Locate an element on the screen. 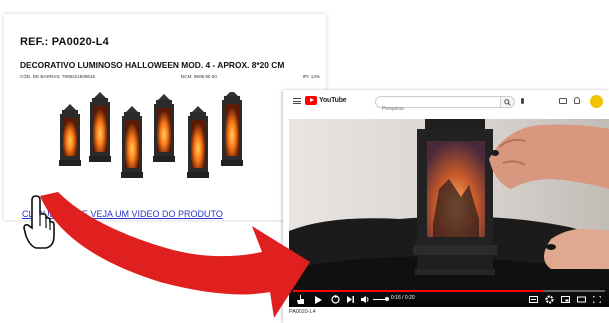 The image size is (609, 323). hand-pointer-icon is located at coordinates (300, 299).